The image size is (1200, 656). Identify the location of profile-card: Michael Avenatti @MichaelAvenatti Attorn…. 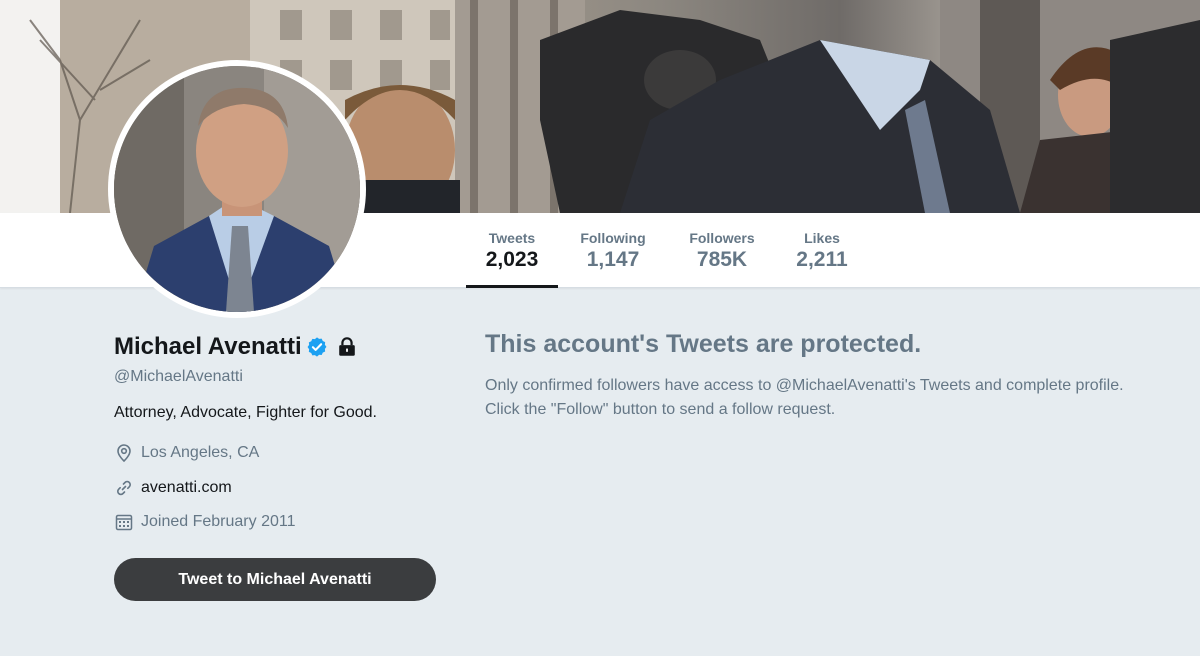
(279, 465).